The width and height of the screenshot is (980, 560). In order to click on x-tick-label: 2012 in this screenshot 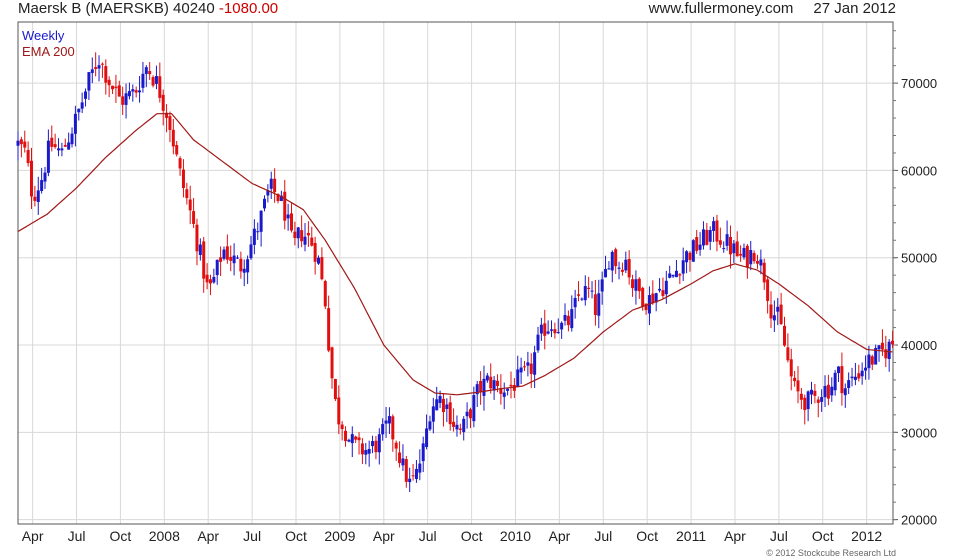, I will do `click(866, 536)`.